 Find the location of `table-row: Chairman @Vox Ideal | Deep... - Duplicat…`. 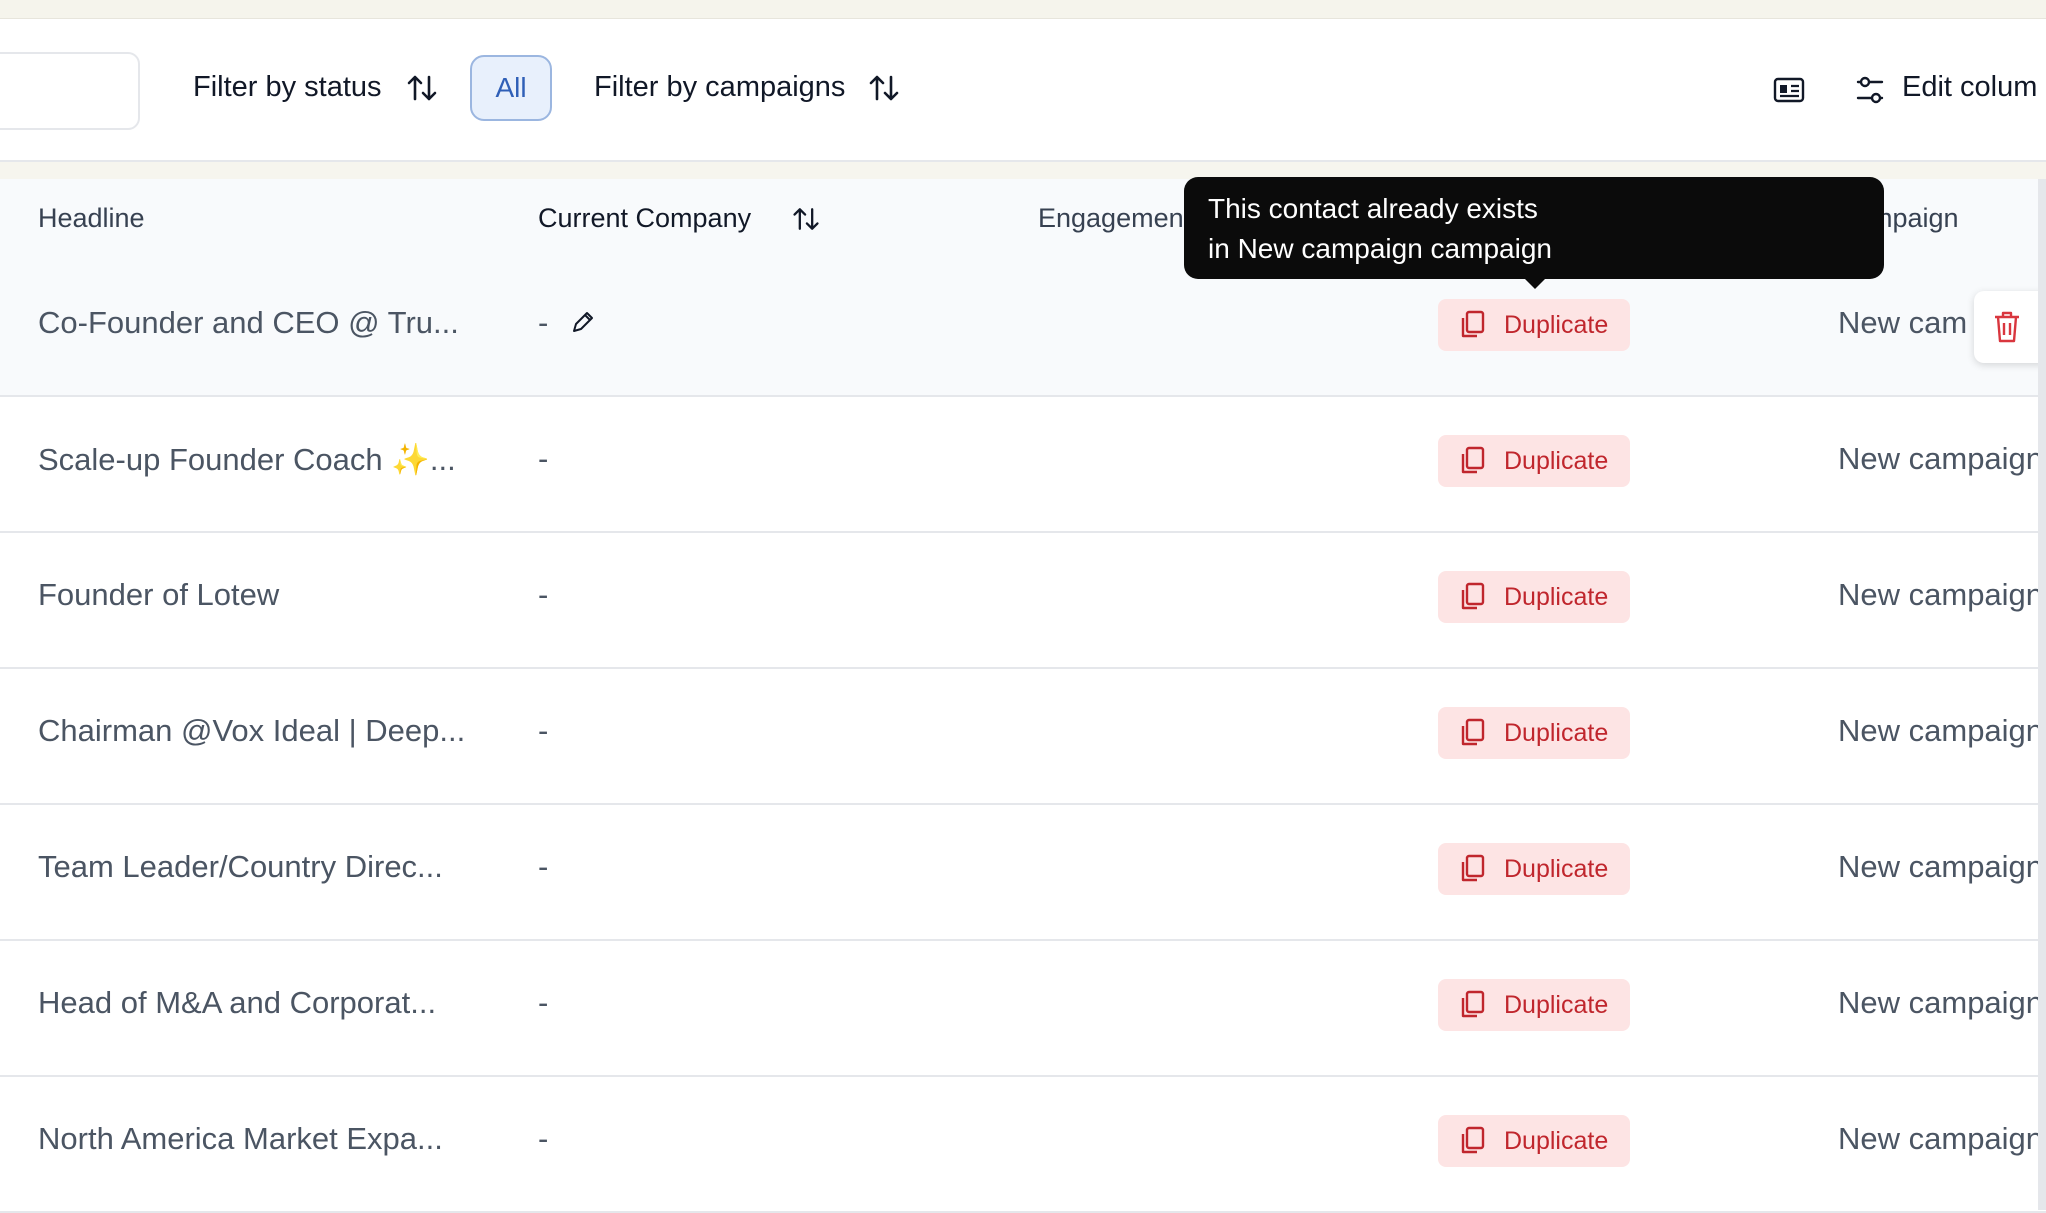

table-row: Chairman @Vox Ideal | Deep... - Duplicat… is located at coordinates (1023, 737).